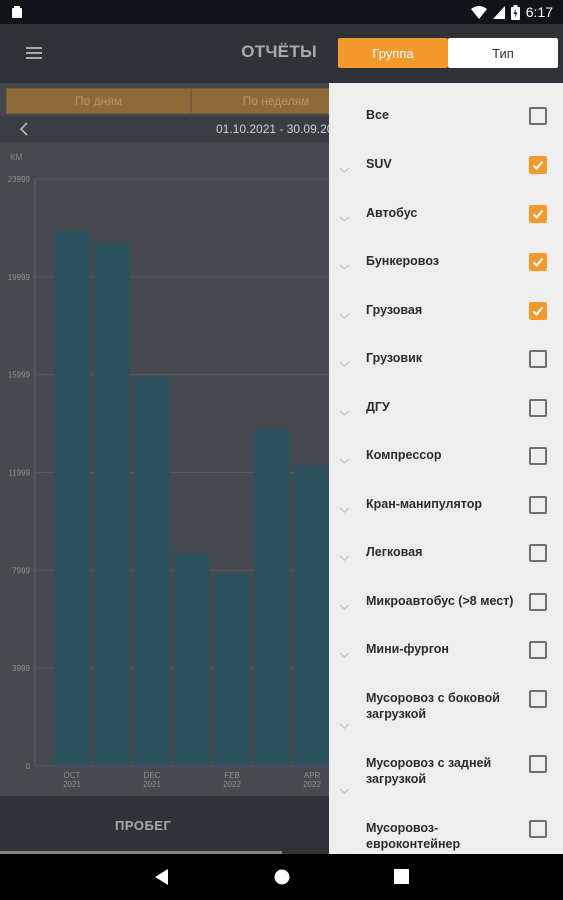 The image size is (563, 900). I want to click on filter-label: Бункеровоз, so click(403, 261).